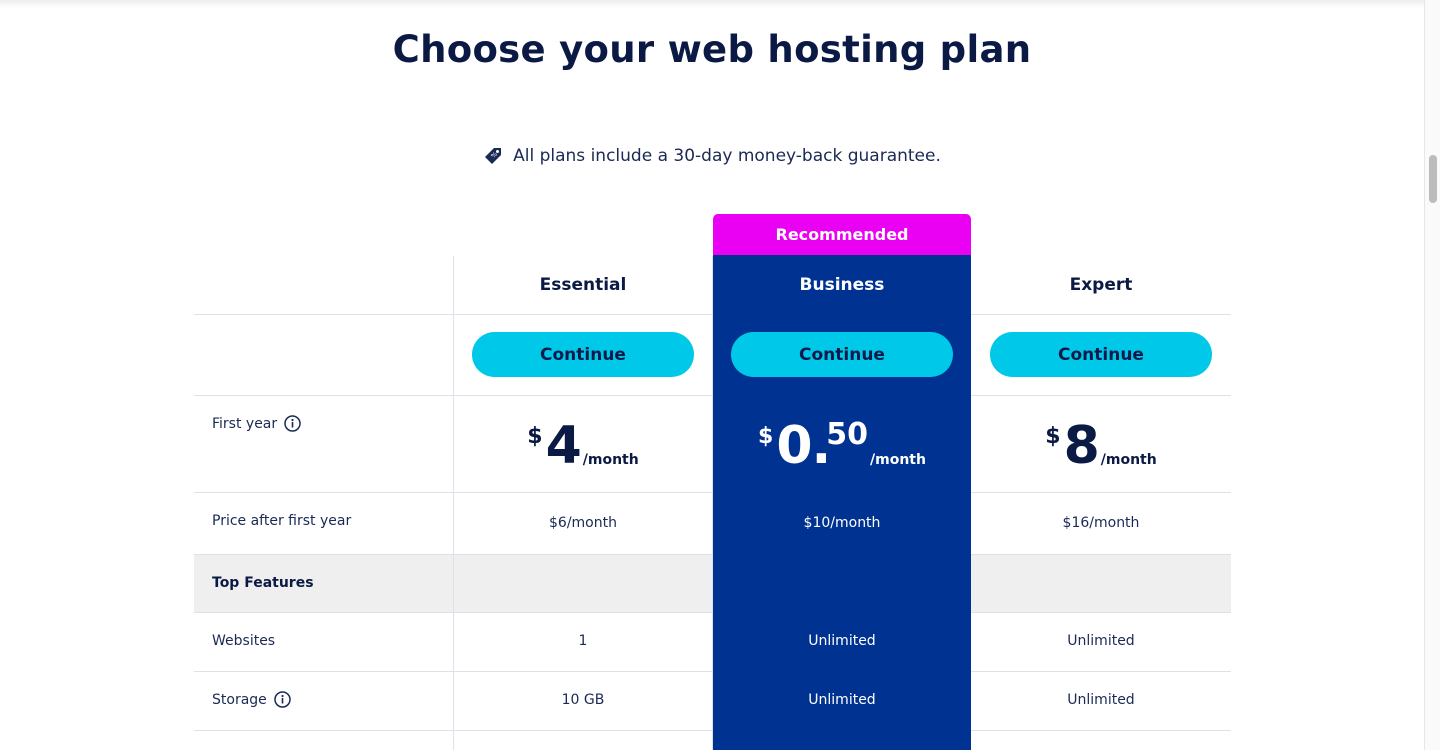  Describe the element at coordinates (583, 523) in the screenshot. I see `price-after-essential: $6/month` at that location.